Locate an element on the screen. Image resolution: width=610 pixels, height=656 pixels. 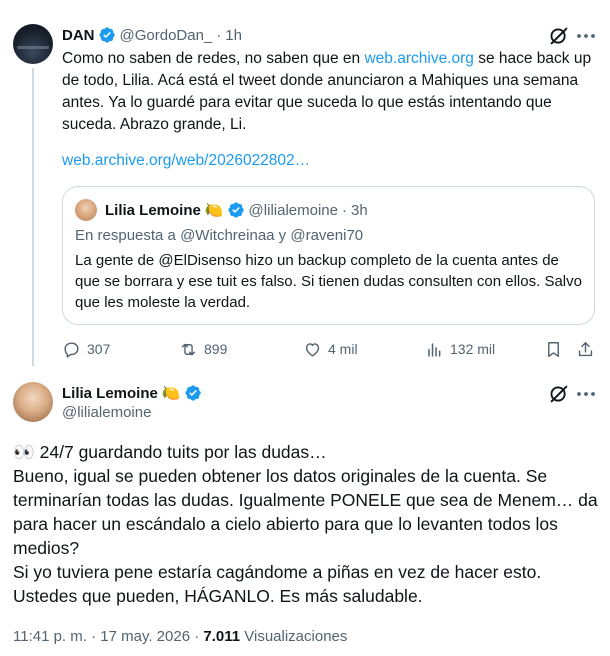
reply-icon is located at coordinates (71, 349).